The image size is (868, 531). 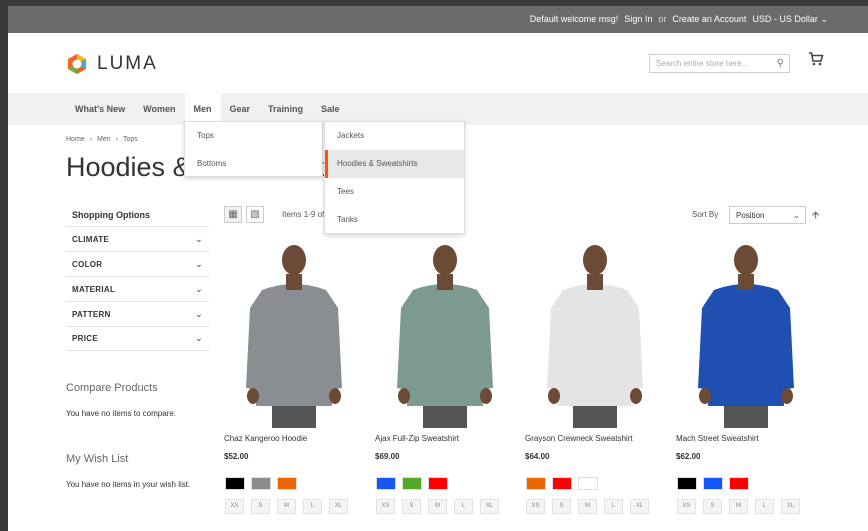 I want to click on filter-color: COLOR ⌄, so click(x=137, y=263).